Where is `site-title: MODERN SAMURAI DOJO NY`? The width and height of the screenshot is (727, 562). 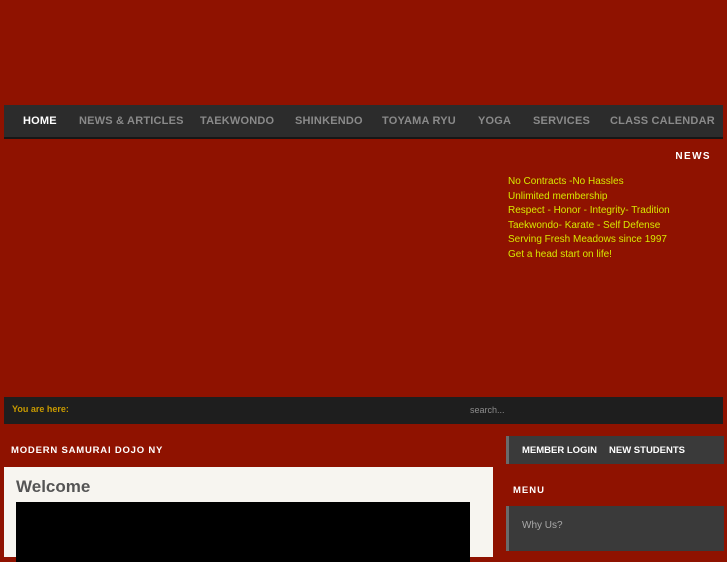
site-title: MODERN SAMURAI DOJO NY is located at coordinates (87, 450).